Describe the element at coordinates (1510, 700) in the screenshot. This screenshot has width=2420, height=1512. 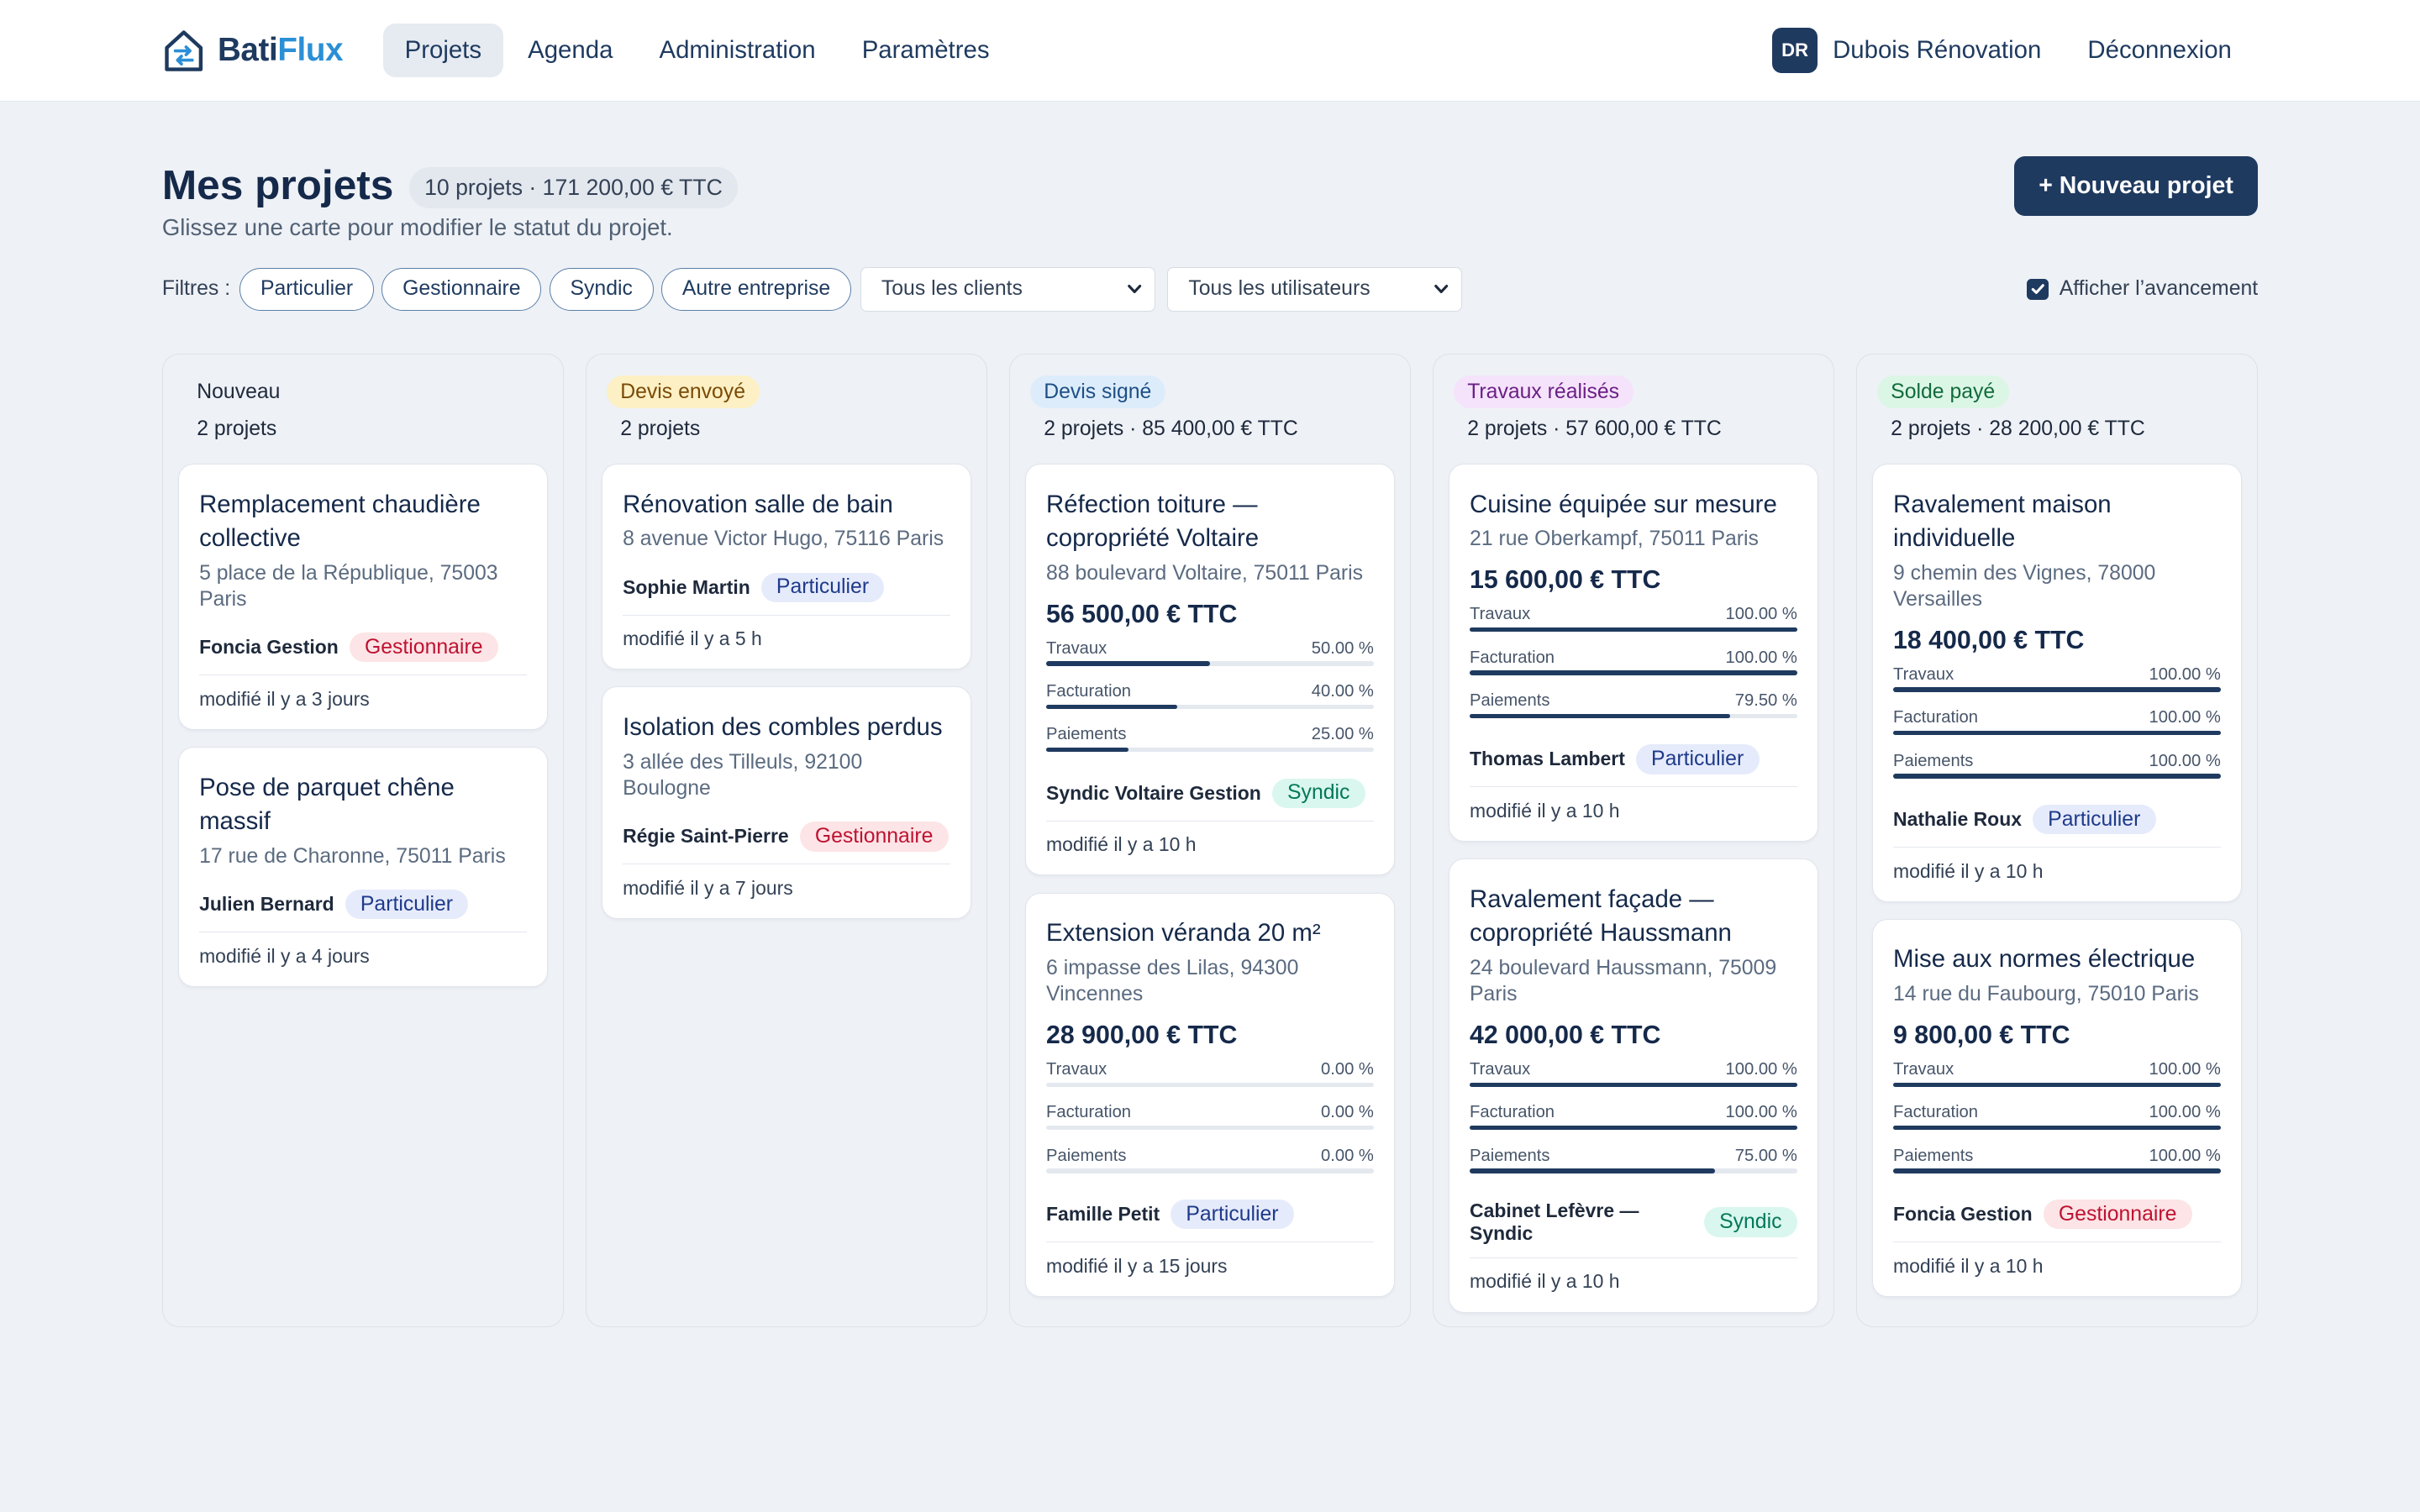
I see `progress-label: Paiements` at that location.